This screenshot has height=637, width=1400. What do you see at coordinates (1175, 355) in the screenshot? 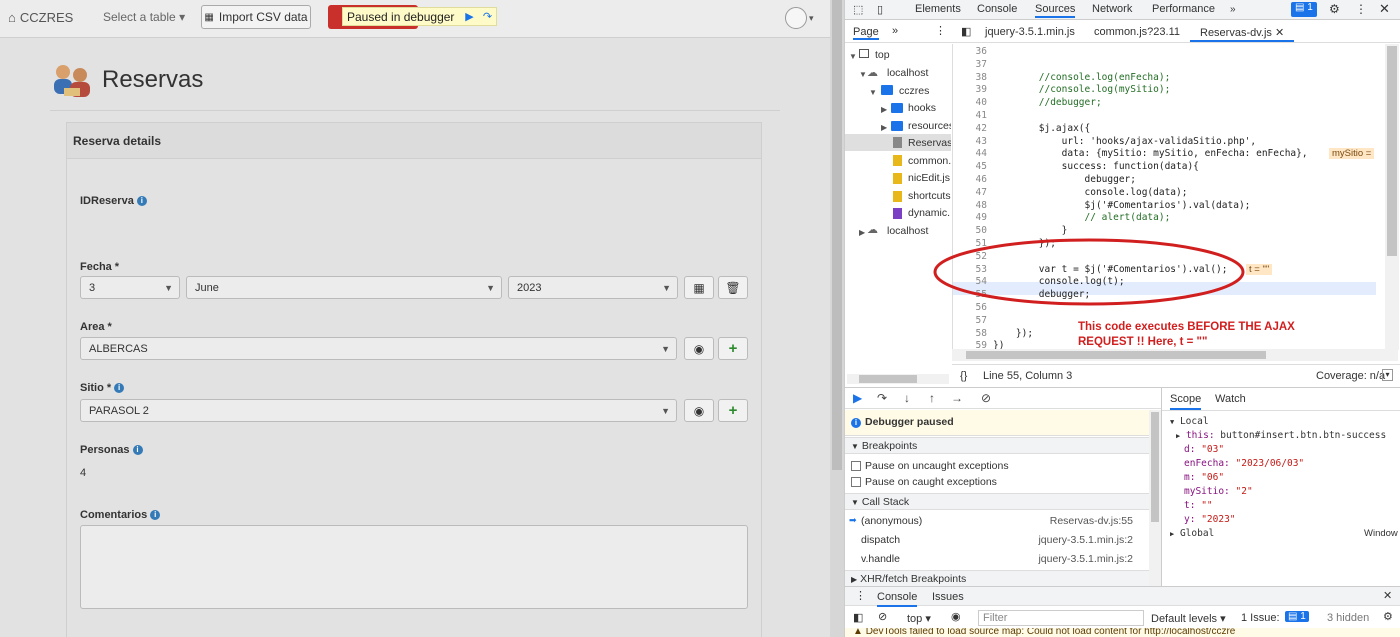
I see `code-hscrollbar` at bounding box center [1175, 355].